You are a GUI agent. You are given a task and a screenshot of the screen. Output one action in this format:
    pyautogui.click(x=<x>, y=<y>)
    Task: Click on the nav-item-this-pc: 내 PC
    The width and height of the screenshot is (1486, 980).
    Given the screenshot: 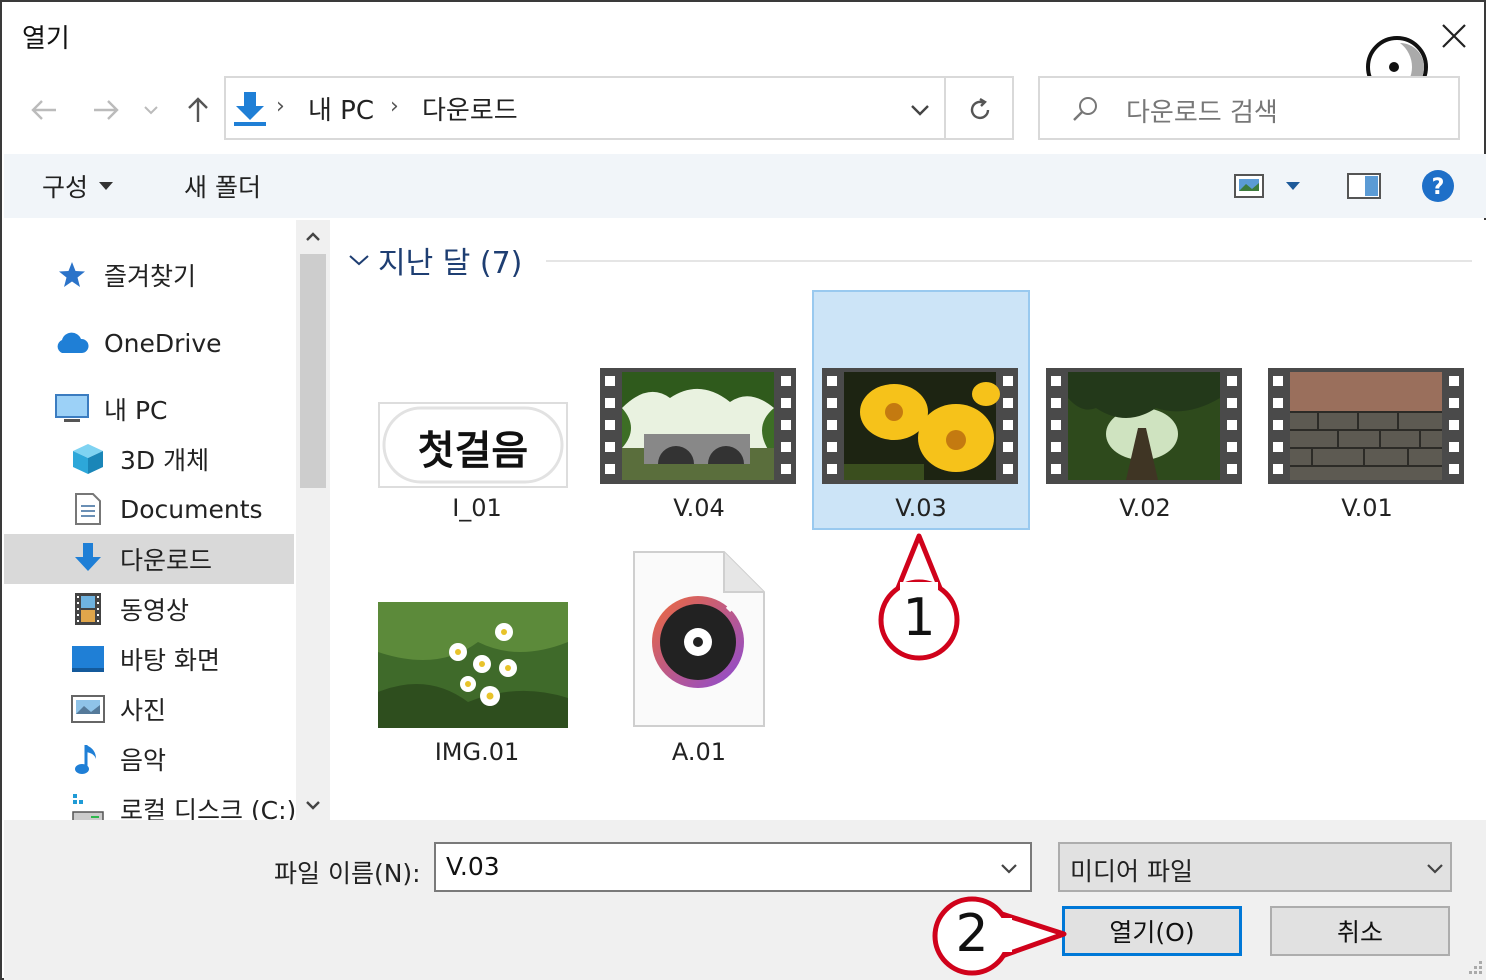 What is the action you would take?
    pyautogui.click(x=110, y=409)
    